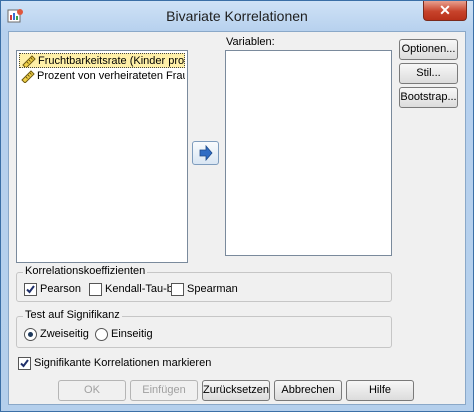  I want to click on cancel-button-label: Abbrechen, so click(308, 390).